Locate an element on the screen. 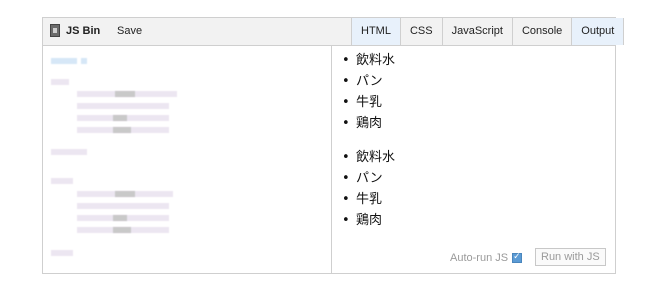 This screenshot has width=658, height=286. tab-output: Output is located at coordinates (598, 31).